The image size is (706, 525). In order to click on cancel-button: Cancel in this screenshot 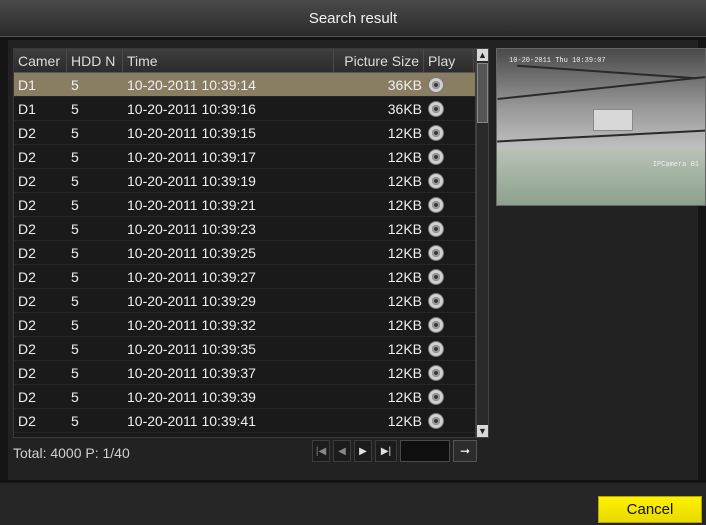, I will do `click(650, 509)`.